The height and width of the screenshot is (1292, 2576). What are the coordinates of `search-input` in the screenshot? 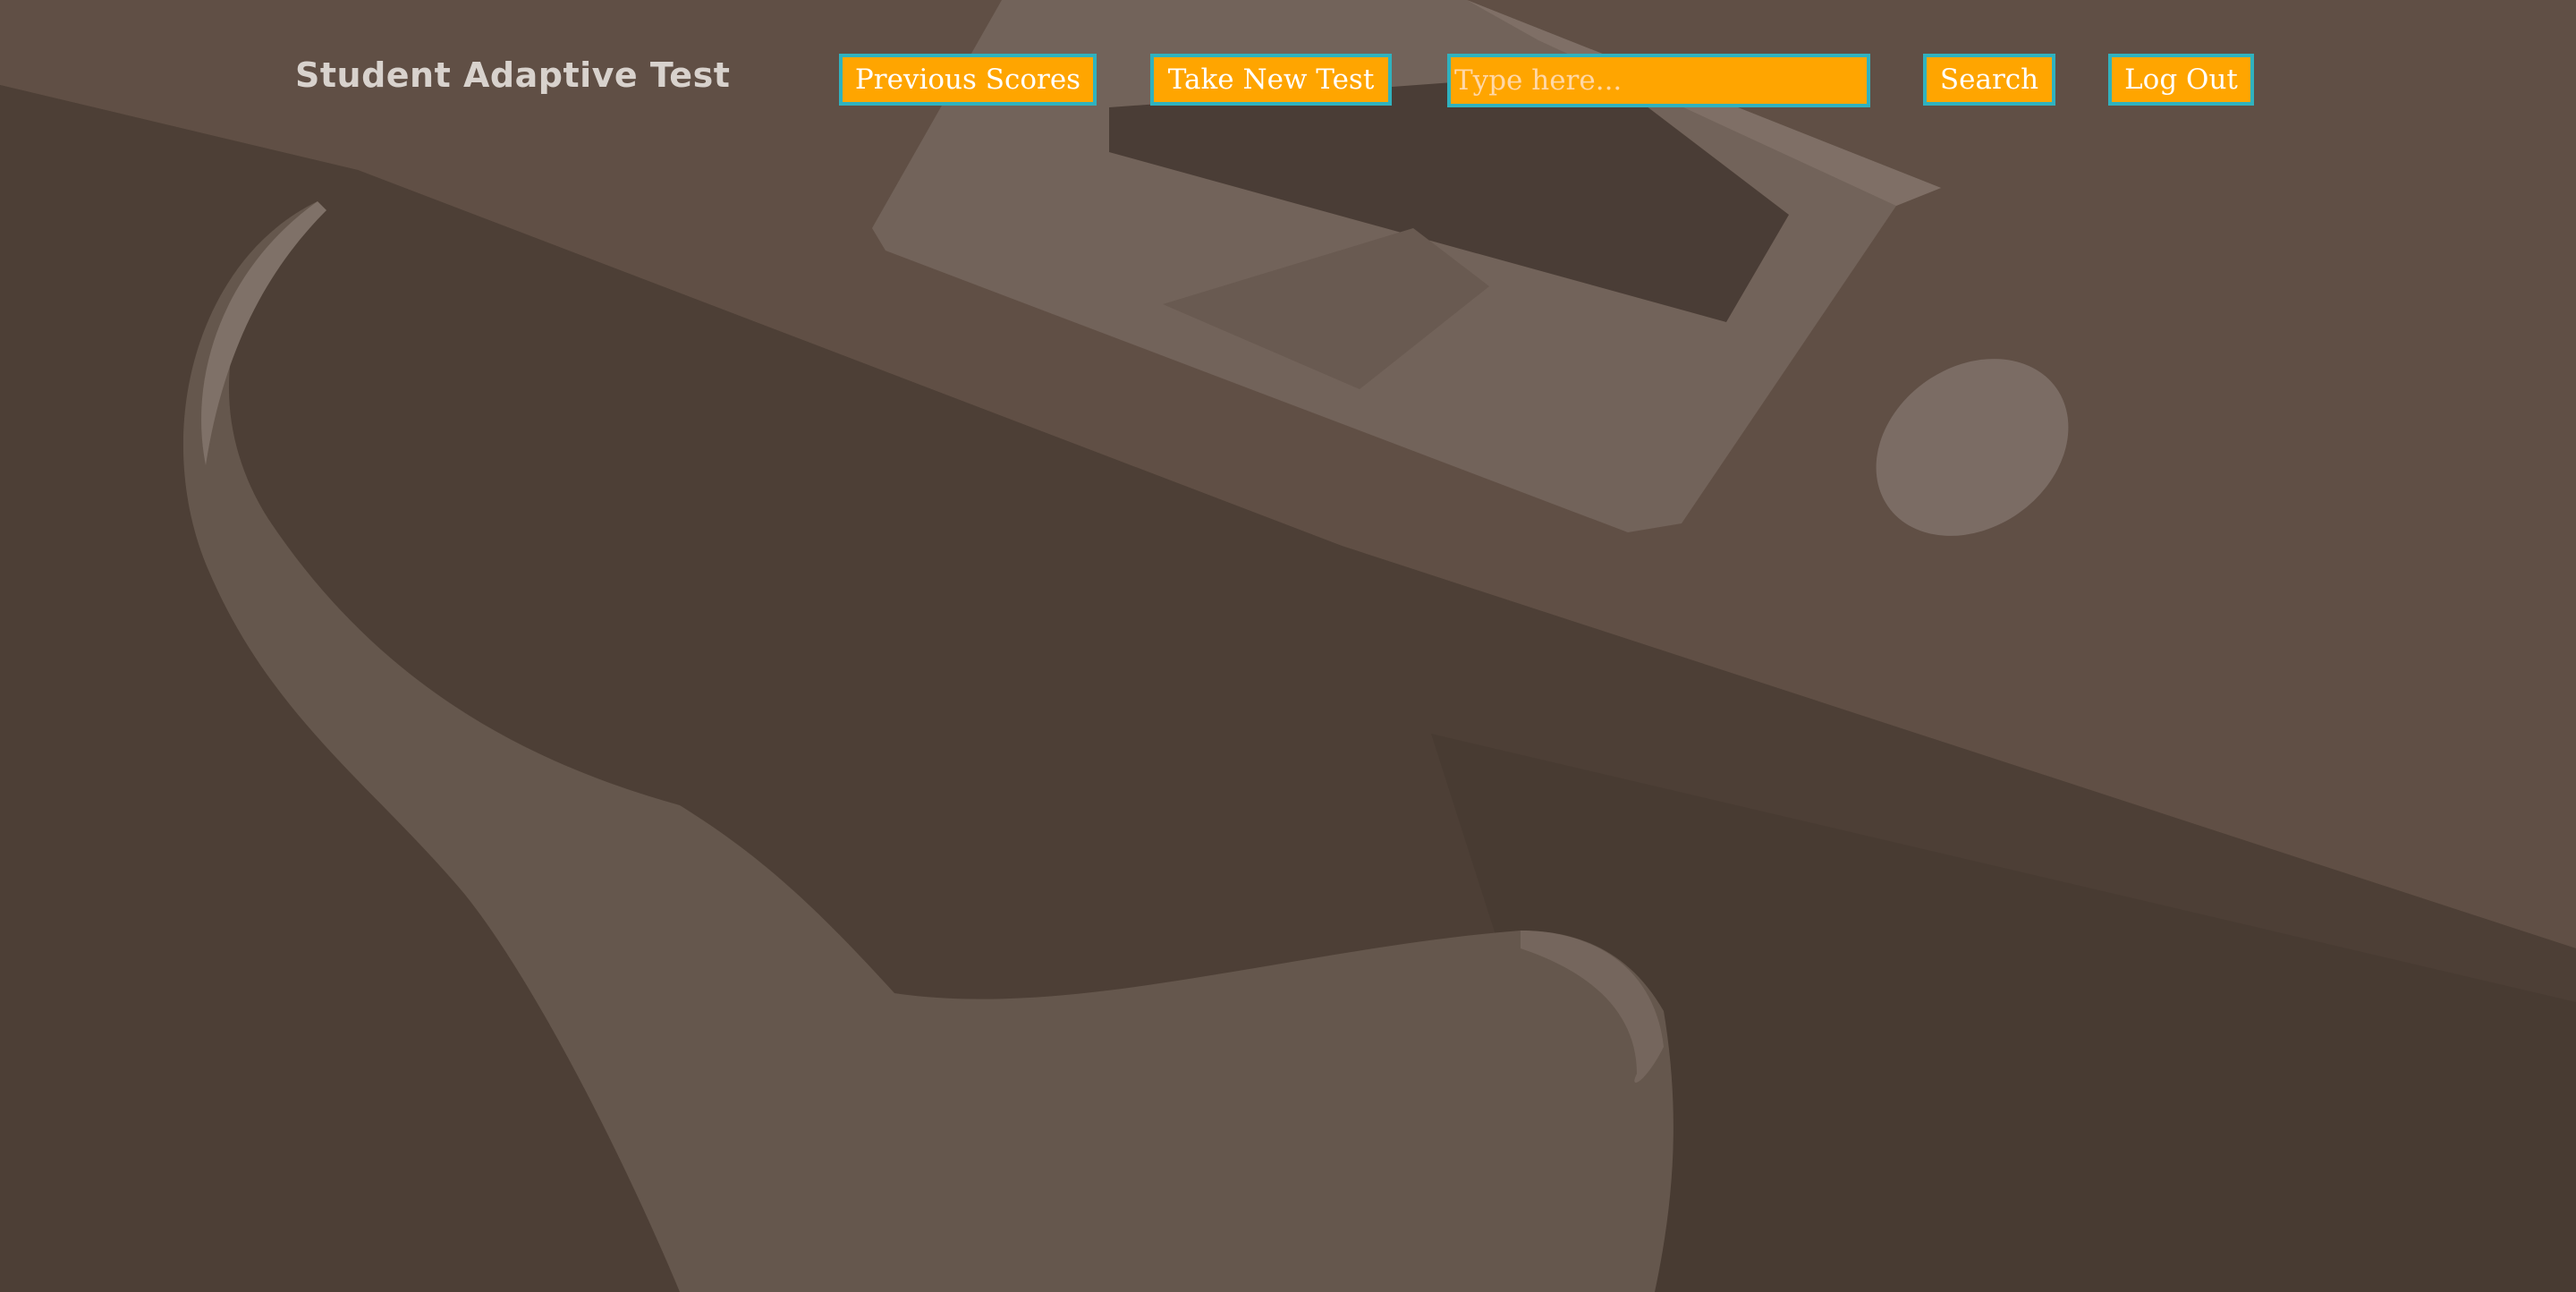 It's located at (1658, 80).